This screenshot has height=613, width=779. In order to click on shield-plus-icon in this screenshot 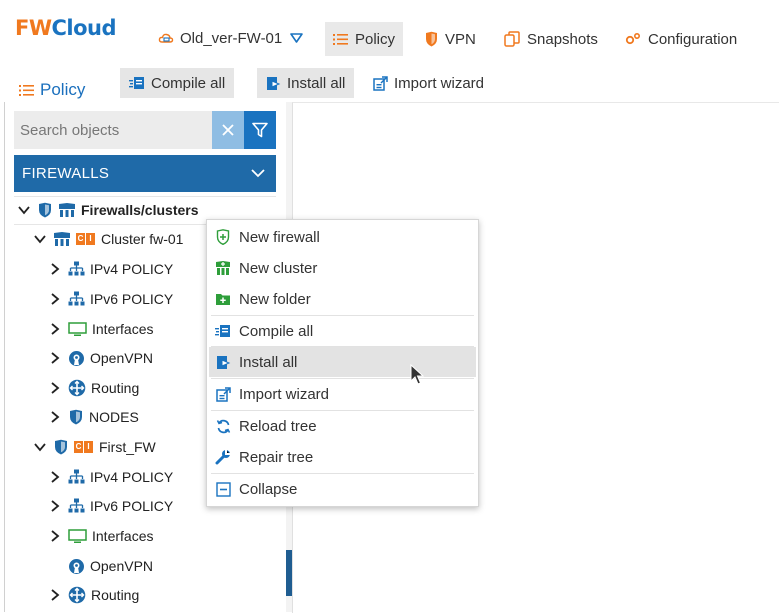, I will do `click(223, 237)`.